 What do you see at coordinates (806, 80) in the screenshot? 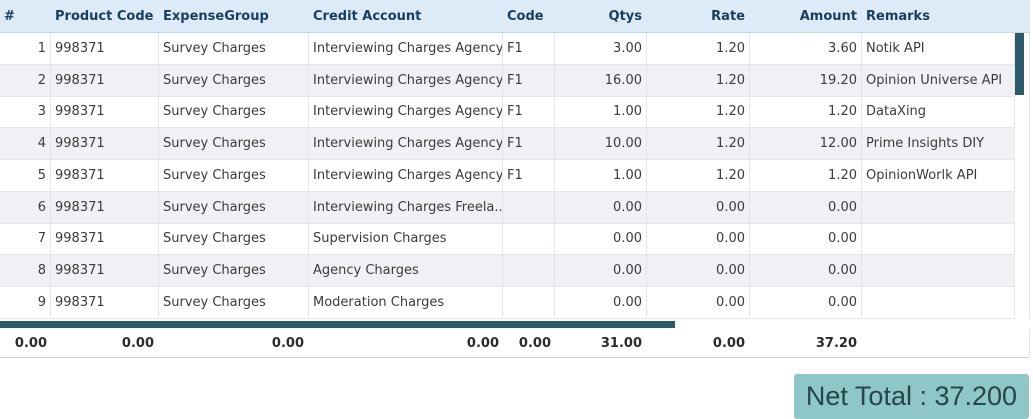
I see `cell-amount: 19.20` at bounding box center [806, 80].